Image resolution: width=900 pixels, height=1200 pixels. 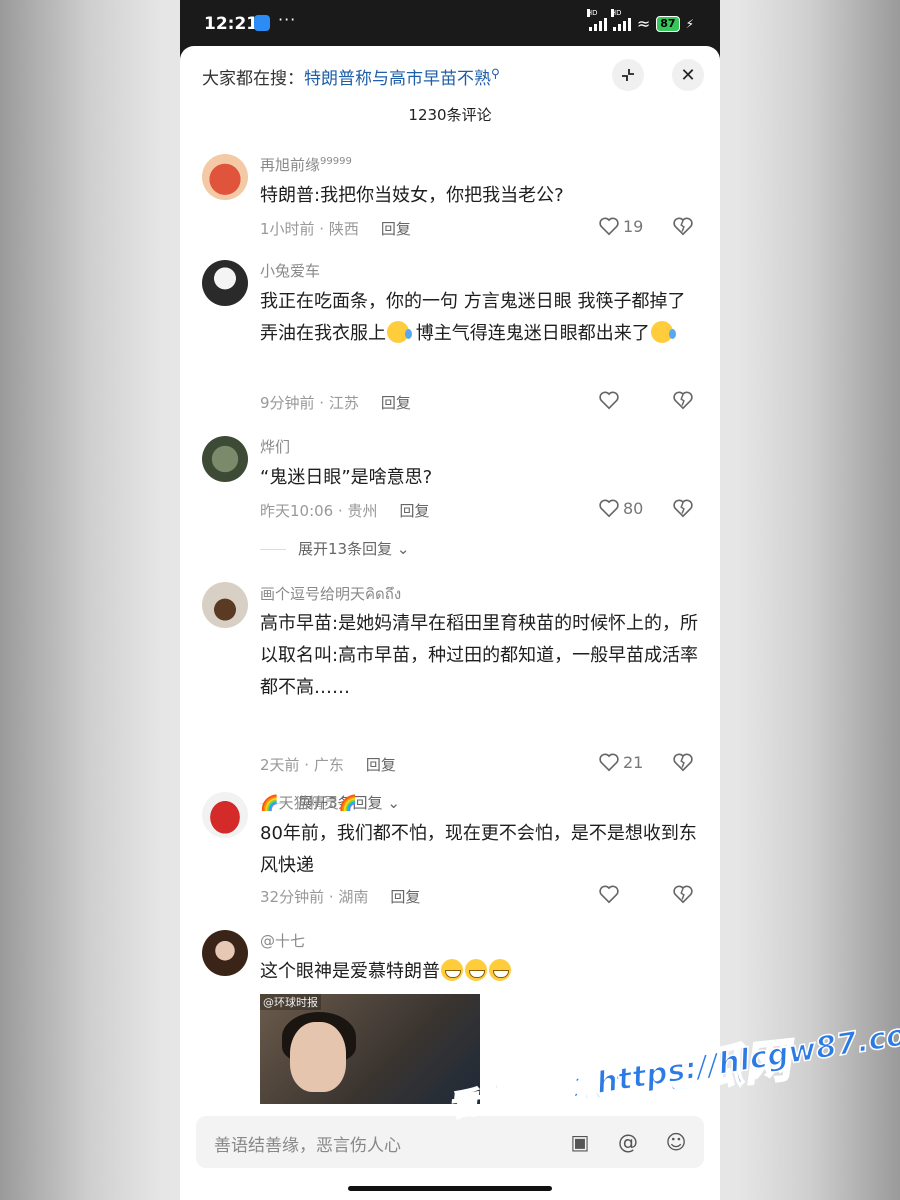 What do you see at coordinates (334, 548) in the screenshot?
I see `expand-replies-button: 展开13条回复 ⌄` at bounding box center [334, 548].